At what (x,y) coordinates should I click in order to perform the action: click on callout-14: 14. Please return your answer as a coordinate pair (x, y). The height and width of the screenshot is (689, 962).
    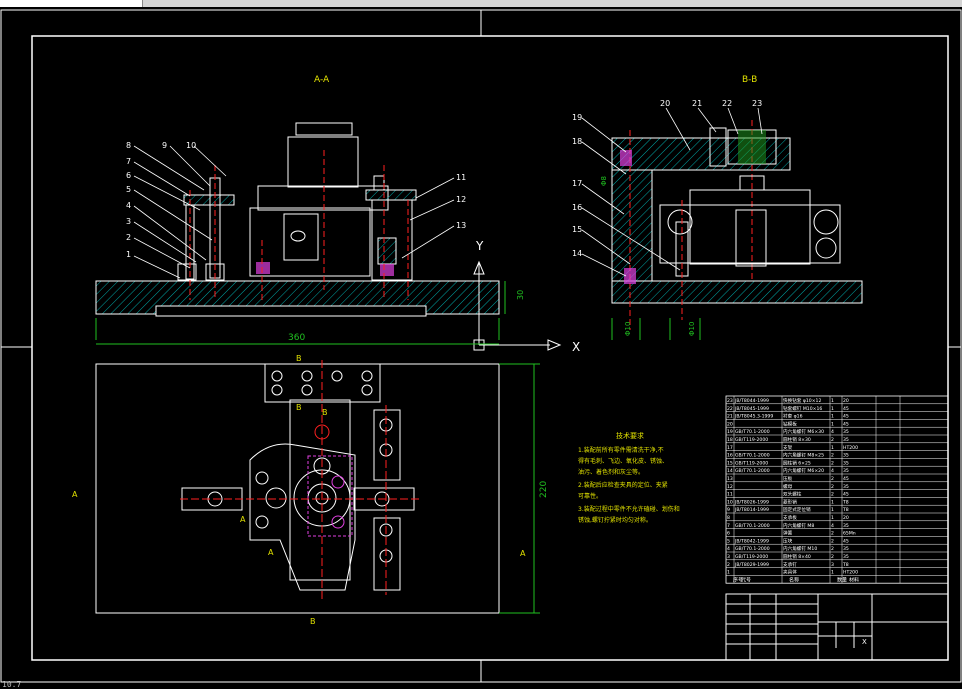
    Looking at the image, I should click on (577, 253).